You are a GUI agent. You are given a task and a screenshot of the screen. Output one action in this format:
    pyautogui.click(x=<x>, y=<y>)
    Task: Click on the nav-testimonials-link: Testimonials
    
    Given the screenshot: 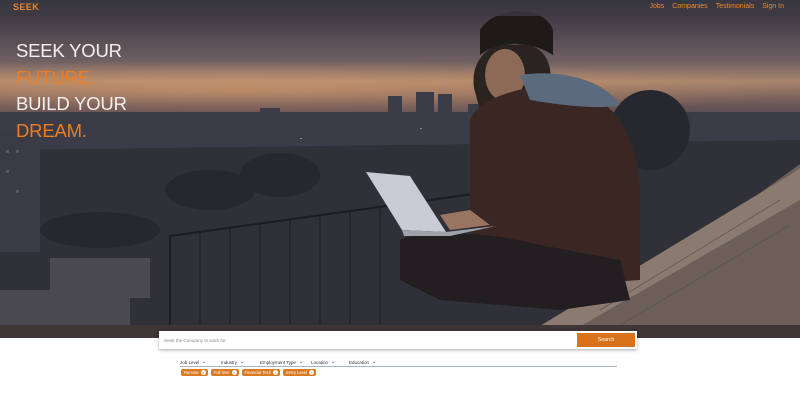 What is the action you would take?
    pyautogui.click(x=735, y=6)
    